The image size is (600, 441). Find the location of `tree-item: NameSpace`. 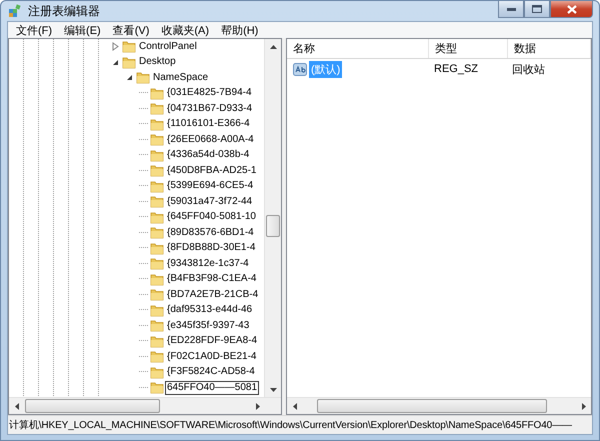

tree-item: NameSpace is located at coordinates (180, 77).